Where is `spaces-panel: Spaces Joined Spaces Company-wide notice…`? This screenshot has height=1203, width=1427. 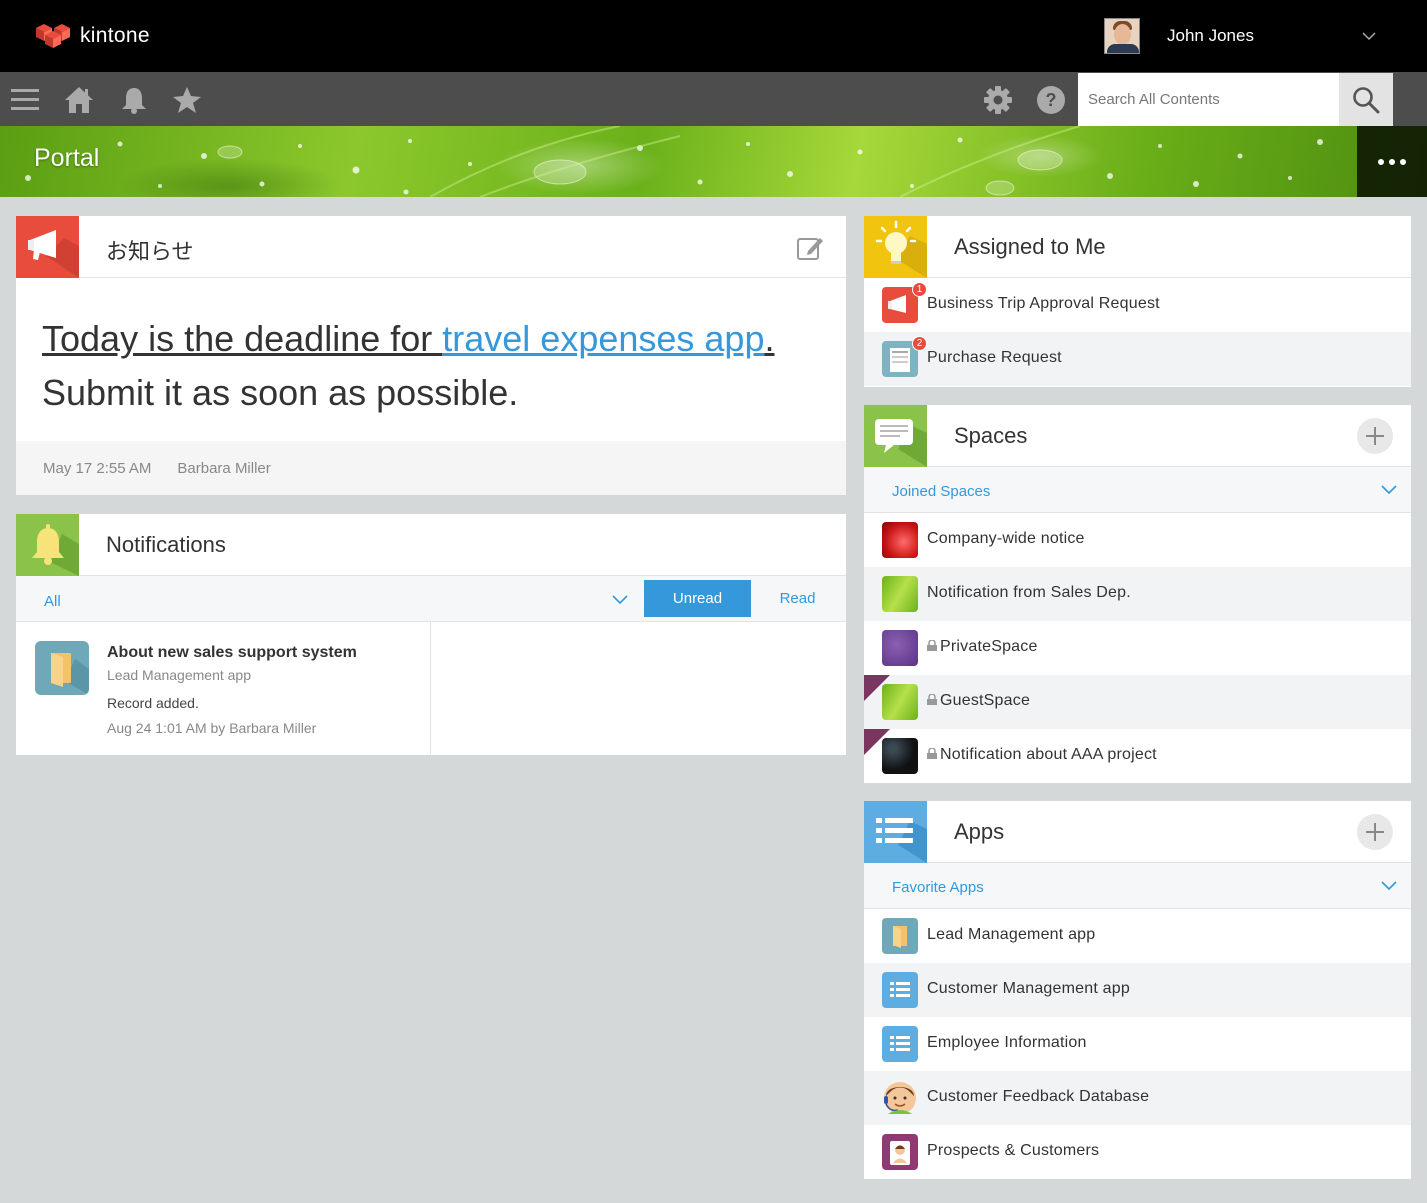
spaces-panel: Spaces Joined Spaces Company-wide notice… is located at coordinates (1137, 594).